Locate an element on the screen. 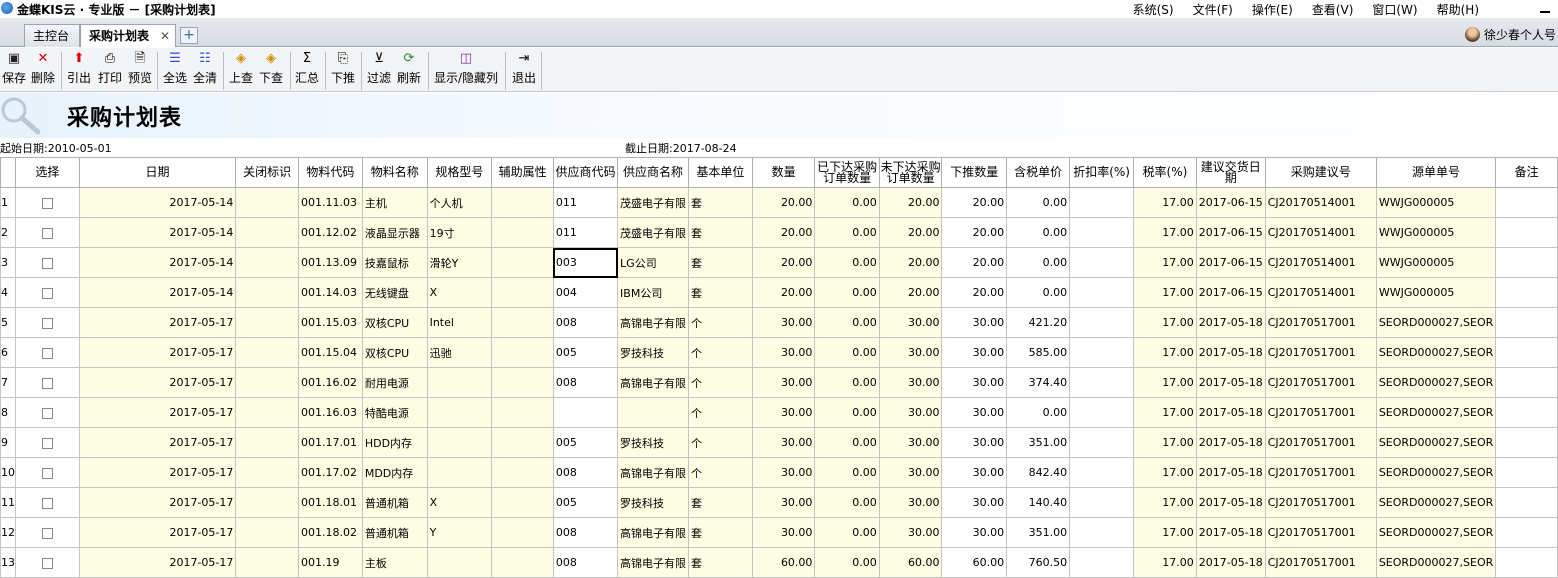 The height and width of the screenshot is (578, 1558). item-name-cell: 液晶显示器 is located at coordinates (394, 232).